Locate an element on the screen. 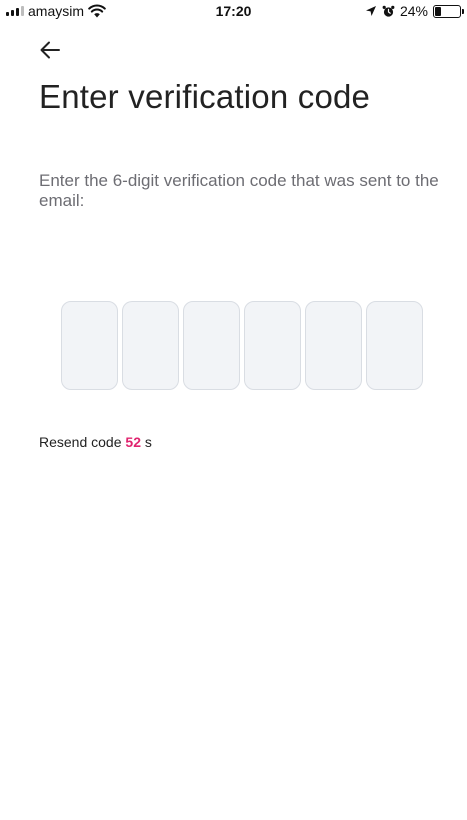 The width and height of the screenshot is (467, 820). resend-label: Resend code is located at coordinates (80, 442).